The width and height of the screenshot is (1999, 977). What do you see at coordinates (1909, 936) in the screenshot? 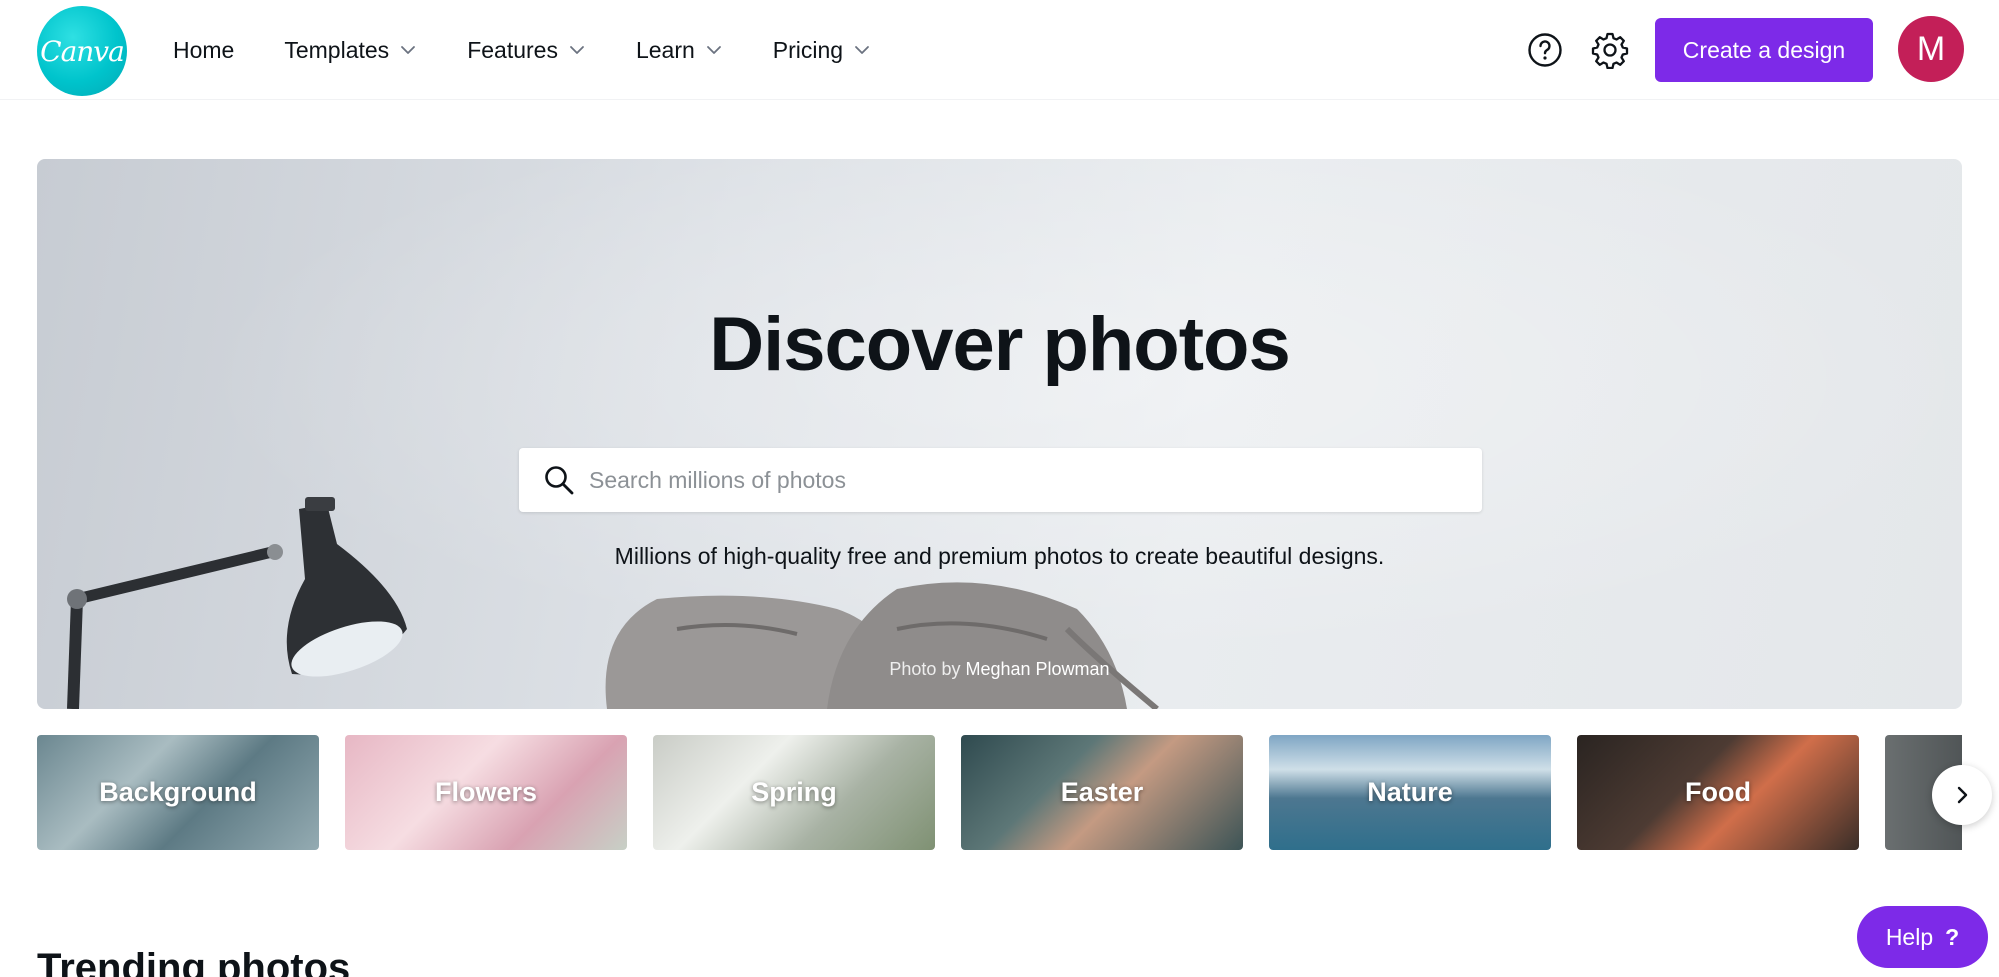
I see `help-label: Help` at bounding box center [1909, 936].